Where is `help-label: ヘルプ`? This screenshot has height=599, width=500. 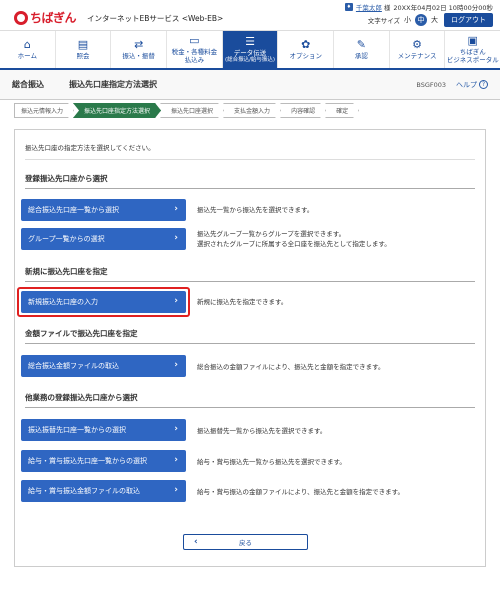
help-label: ヘルプ is located at coordinates (466, 84).